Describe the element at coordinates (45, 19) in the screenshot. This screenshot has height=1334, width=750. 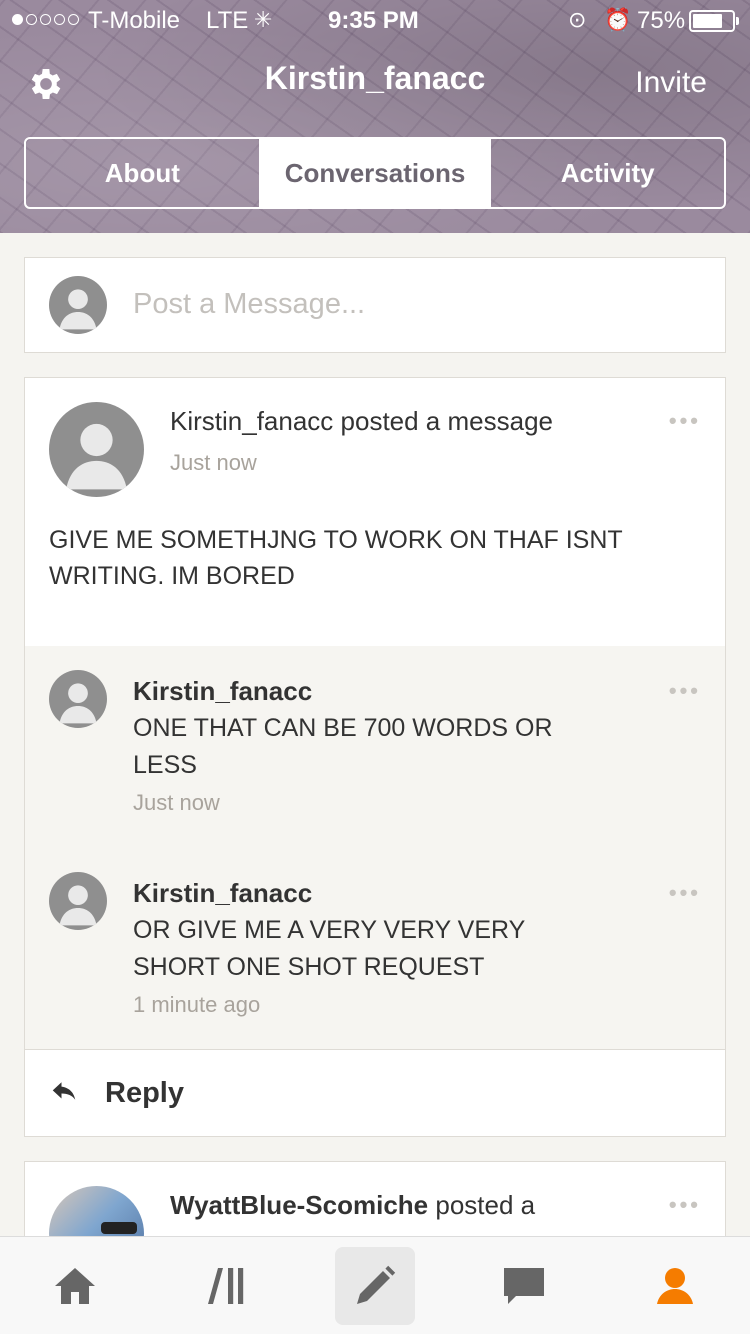
I see `signal-strength-icon` at that location.